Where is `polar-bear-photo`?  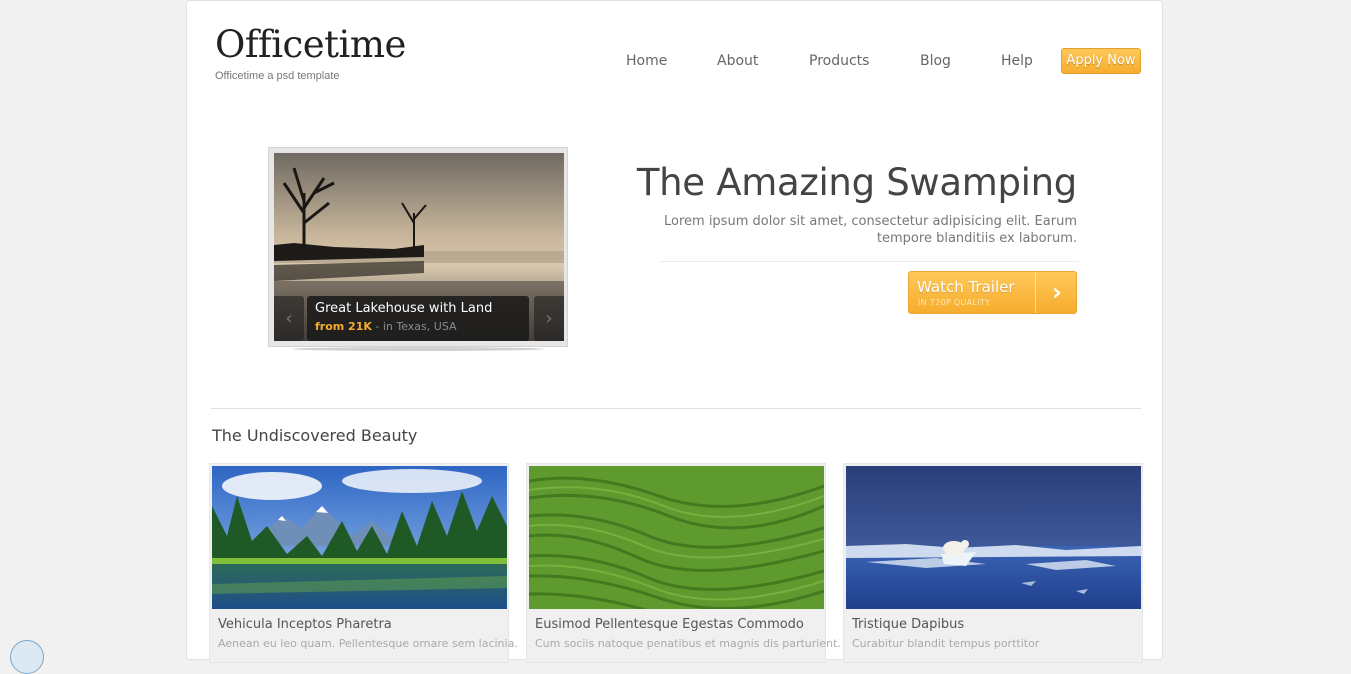 polar-bear-photo is located at coordinates (993, 537).